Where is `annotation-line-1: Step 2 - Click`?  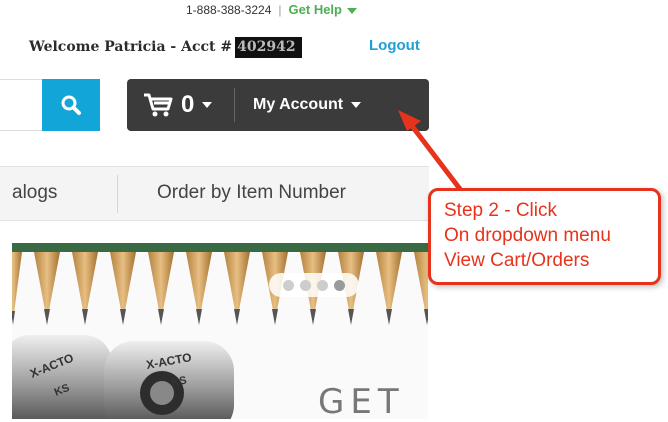 annotation-line-1: Step 2 - Click is located at coordinates (500, 210).